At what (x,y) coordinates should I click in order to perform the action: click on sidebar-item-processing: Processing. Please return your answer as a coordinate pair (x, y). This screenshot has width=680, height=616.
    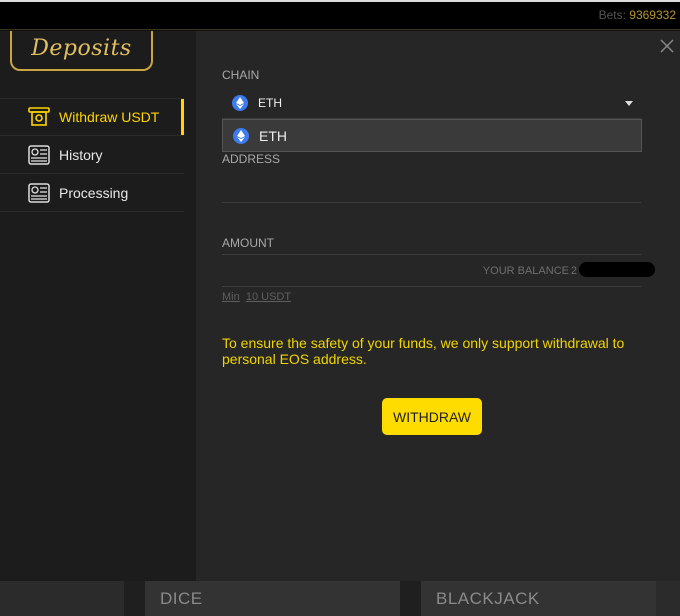
    Looking at the image, I should click on (92, 193).